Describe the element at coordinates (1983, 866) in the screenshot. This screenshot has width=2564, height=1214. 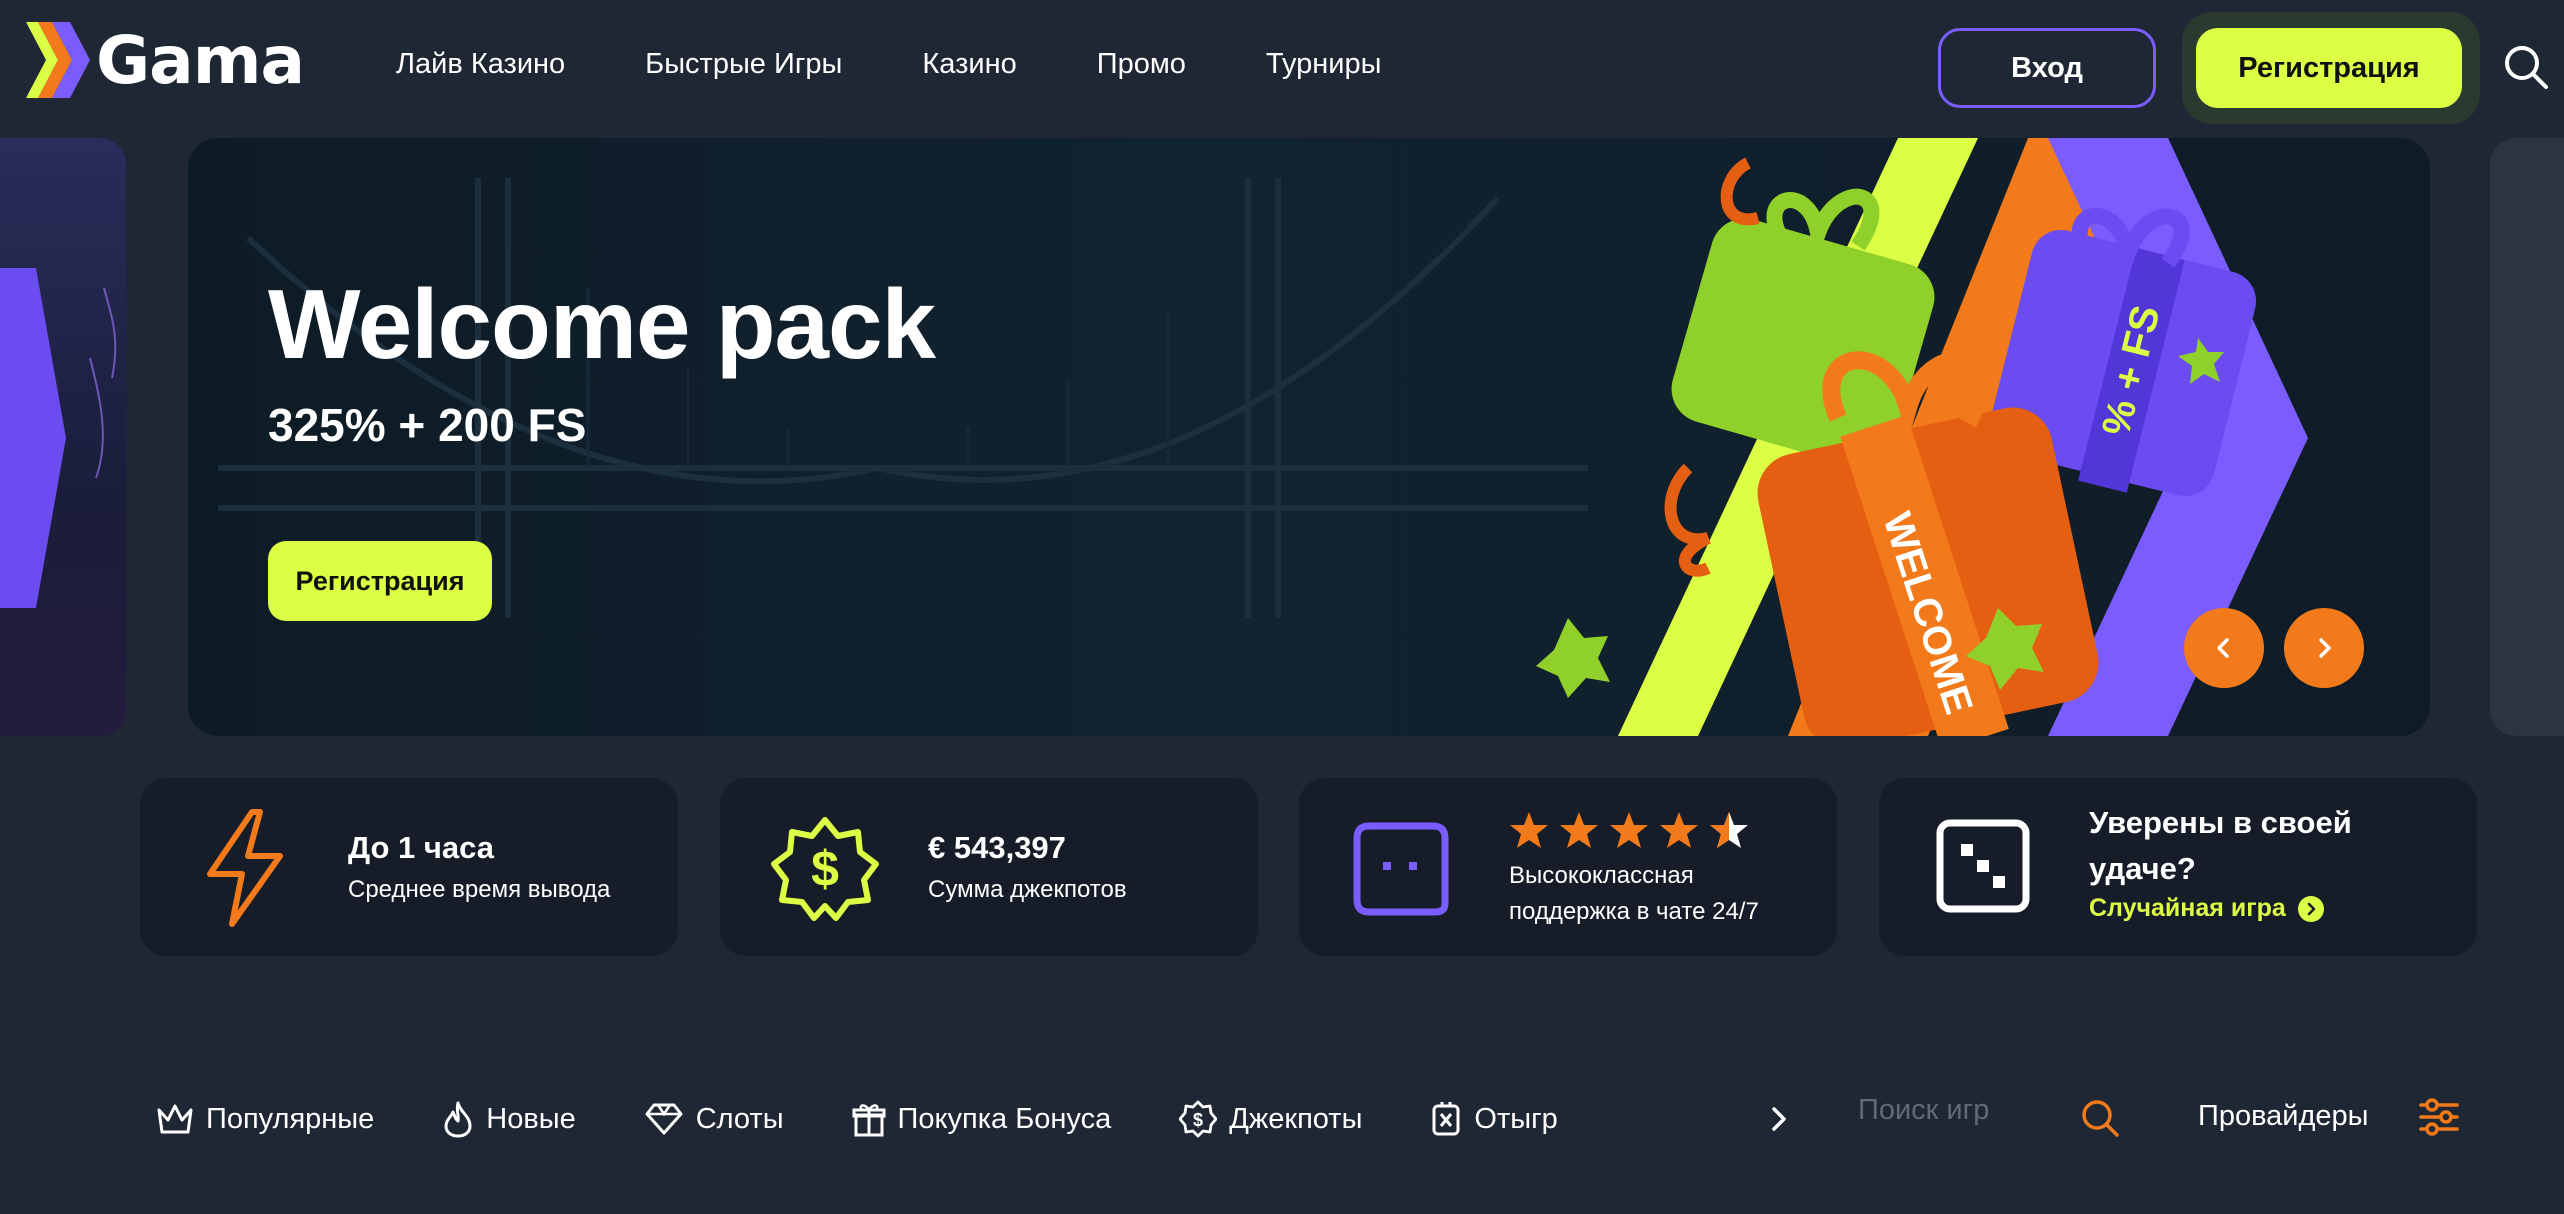
I see `dice-icon` at that location.